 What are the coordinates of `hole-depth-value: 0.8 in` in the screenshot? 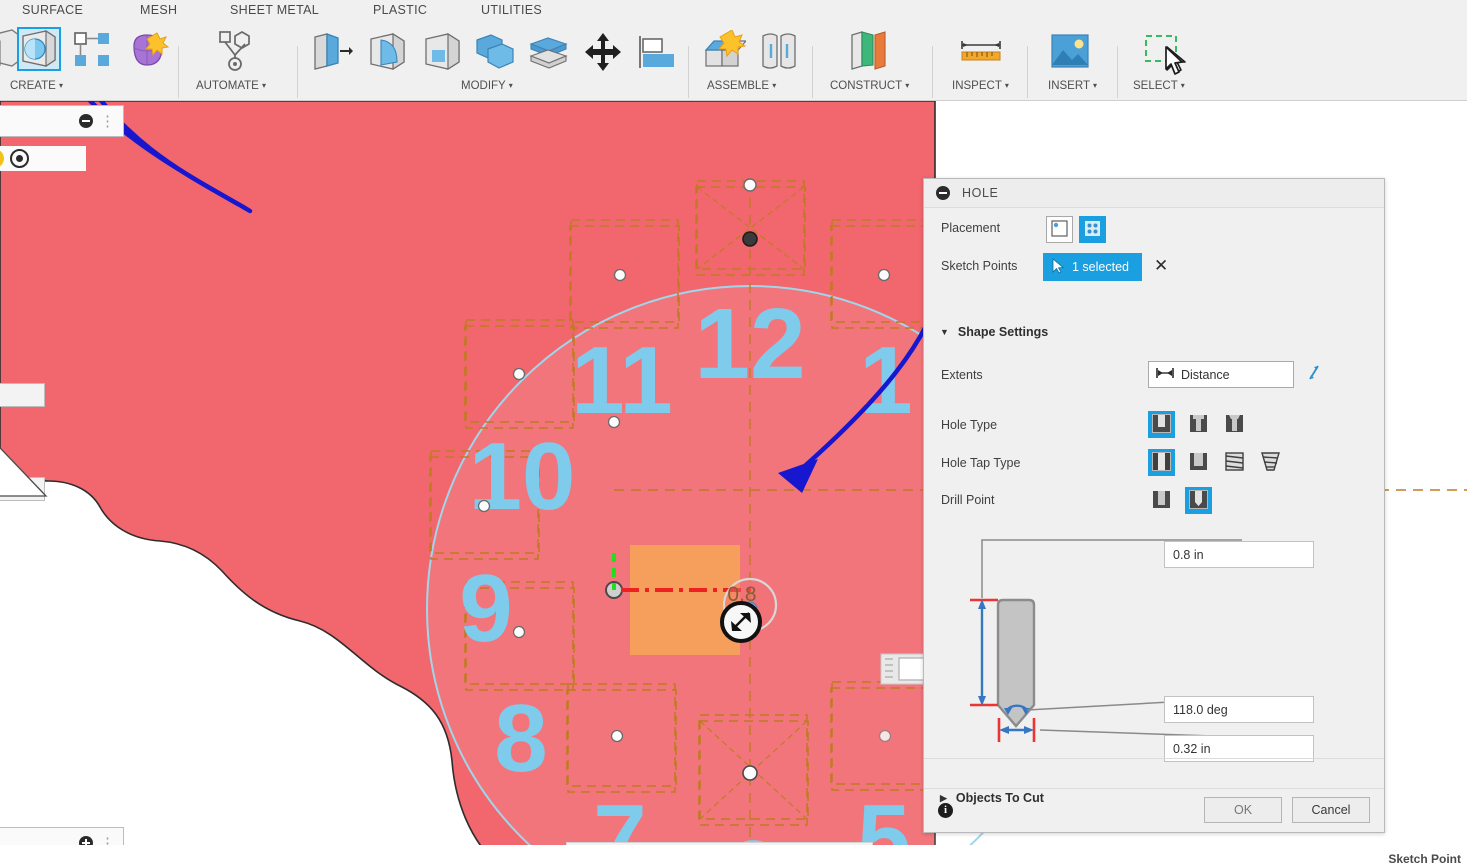 It's located at (1239, 554).